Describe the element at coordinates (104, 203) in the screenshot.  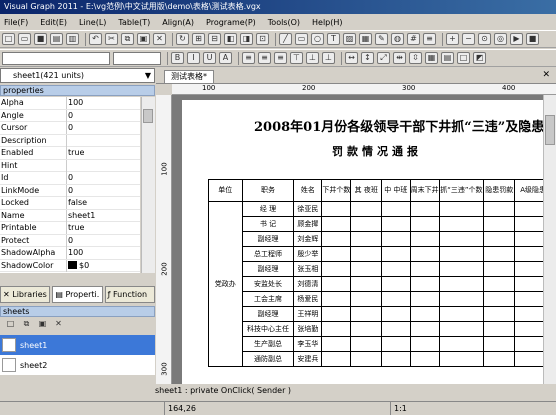
I see `property-value: false` at that location.